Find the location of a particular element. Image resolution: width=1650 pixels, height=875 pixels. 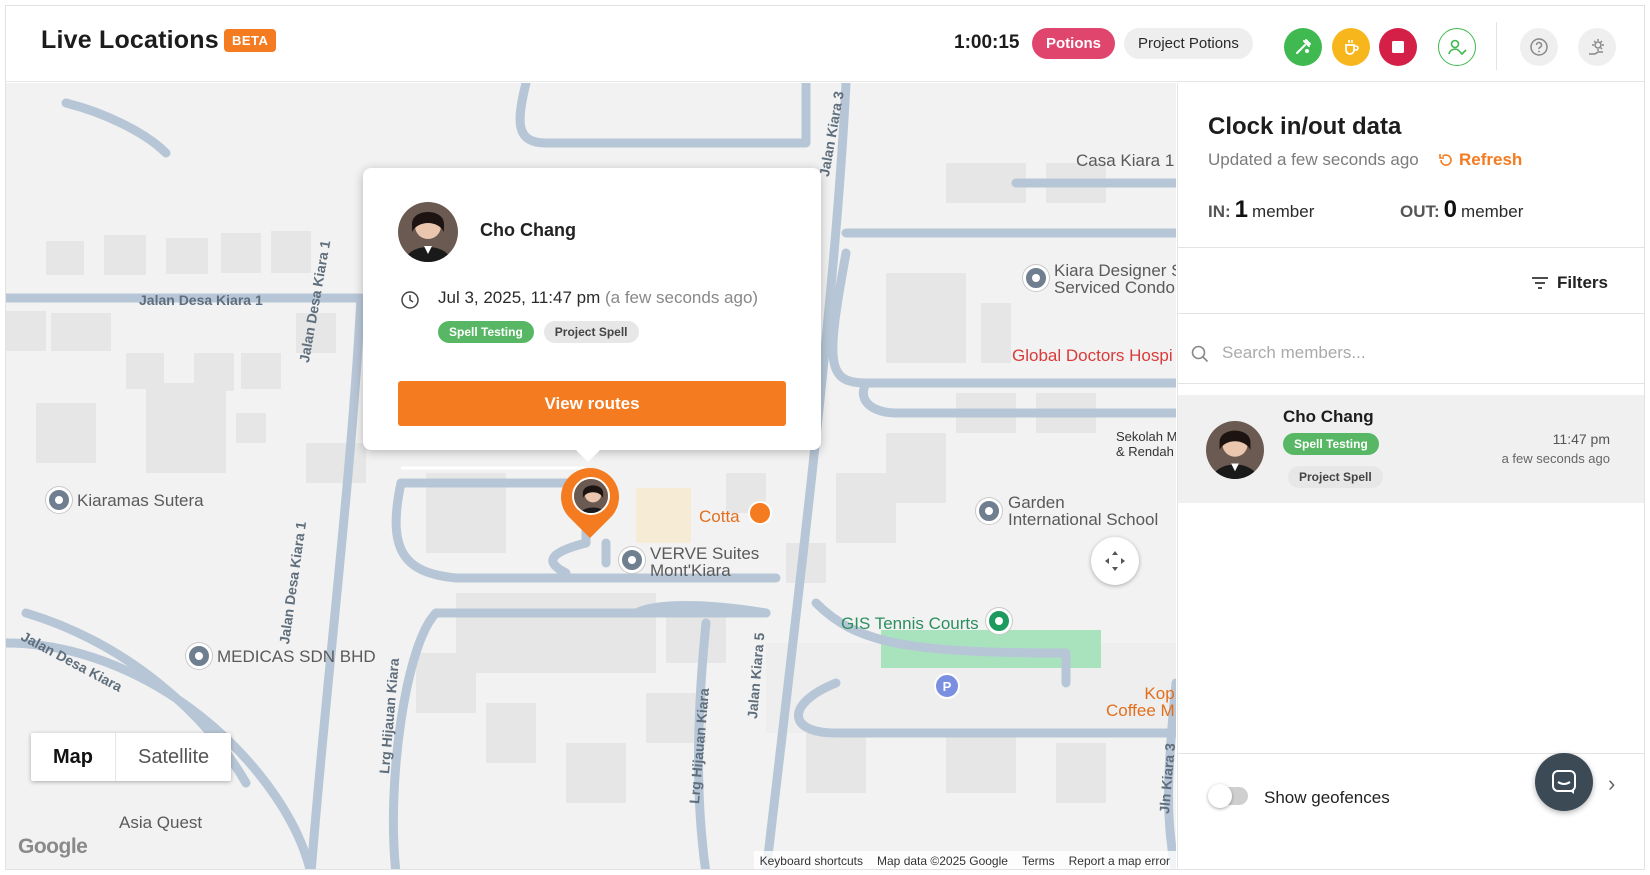

stop-button is located at coordinates (1398, 47).